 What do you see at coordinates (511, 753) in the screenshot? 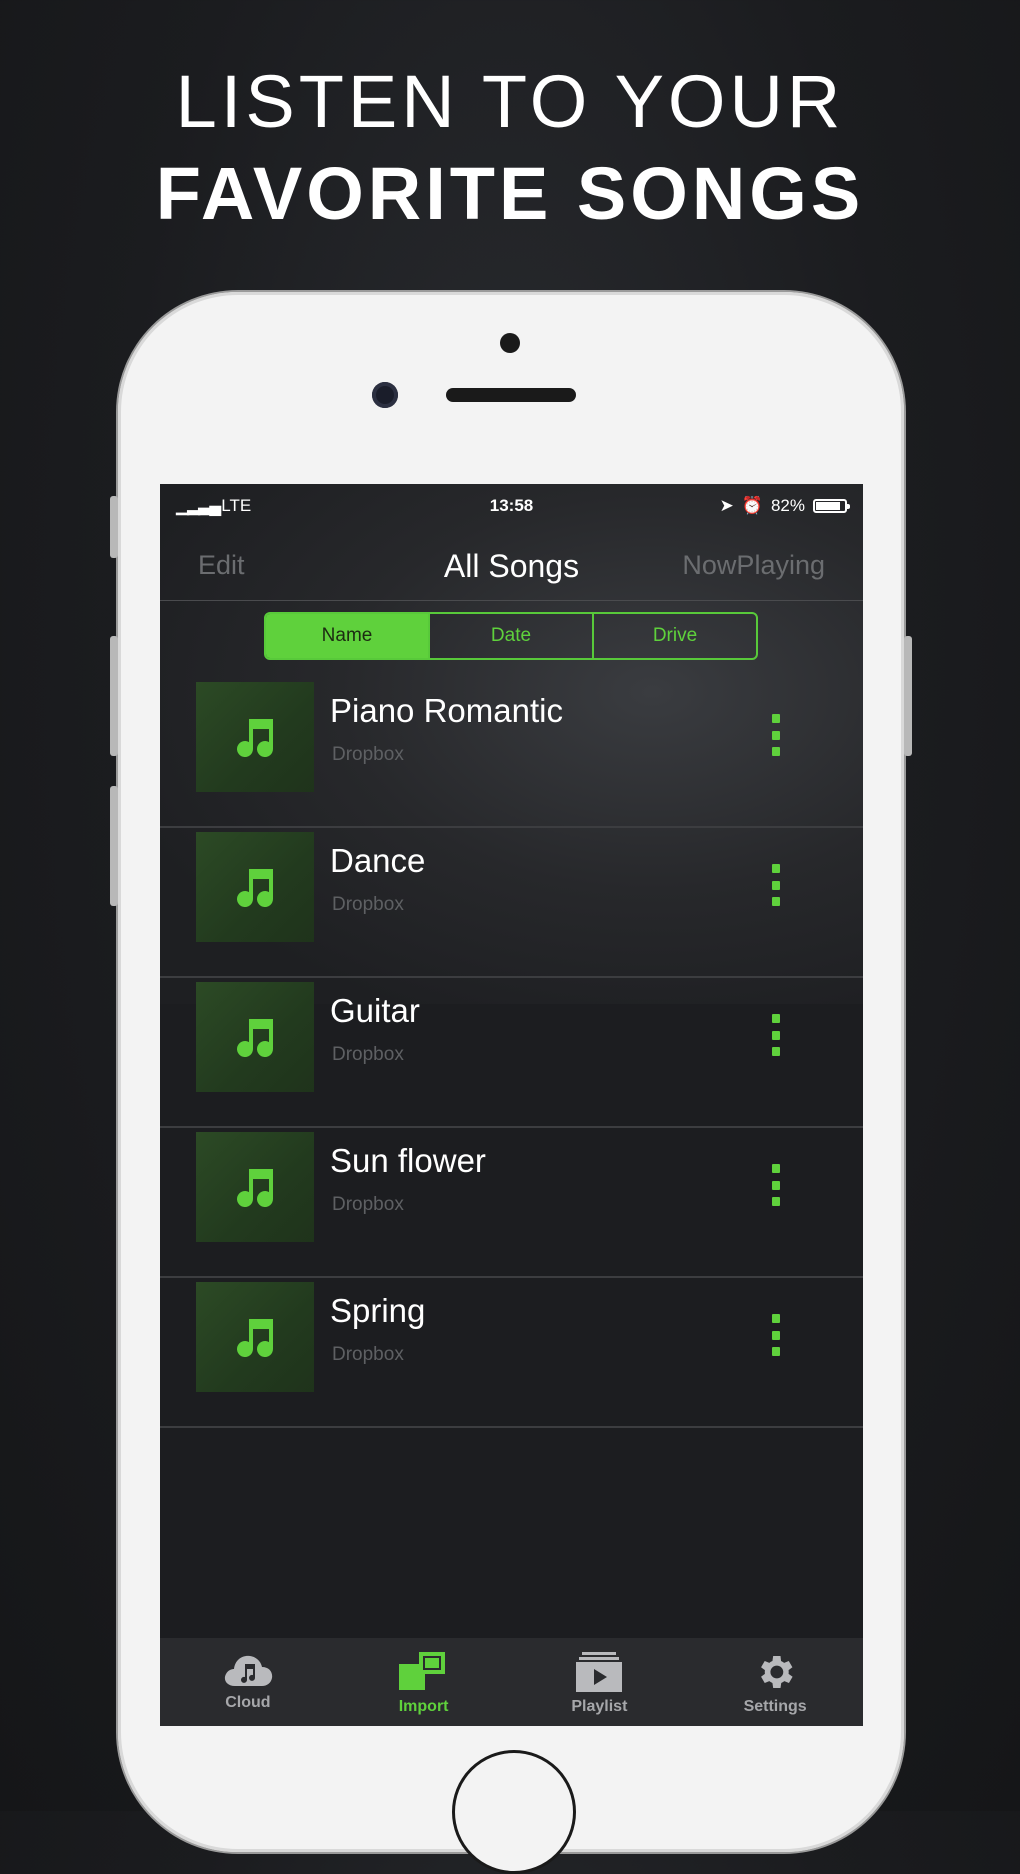
I see `song-row: Piano Romantic Dropbox` at bounding box center [511, 753].